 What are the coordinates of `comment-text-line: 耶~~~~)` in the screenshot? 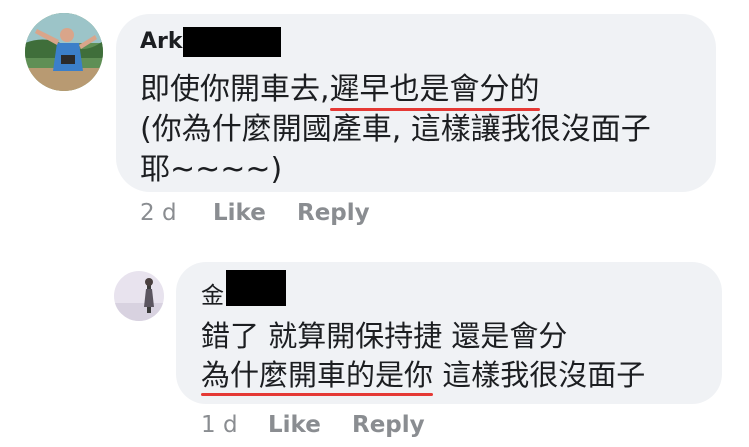 It's located at (211, 169).